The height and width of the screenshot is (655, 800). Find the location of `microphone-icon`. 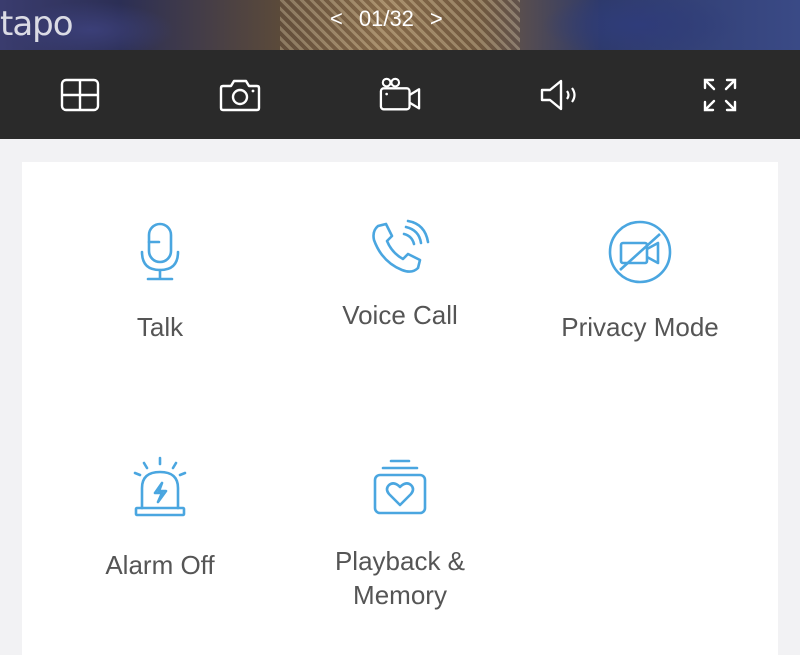

microphone-icon is located at coordinates (160, 251).